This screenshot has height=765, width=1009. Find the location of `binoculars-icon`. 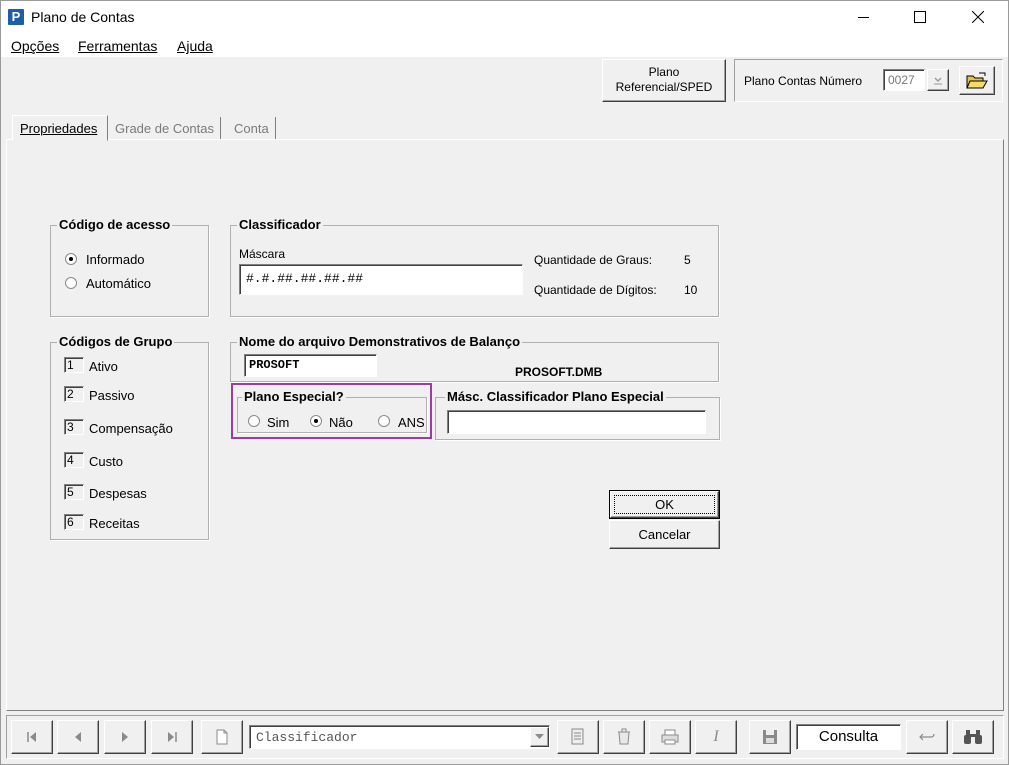

binoculars-icon is located at coordinates (973, 737).